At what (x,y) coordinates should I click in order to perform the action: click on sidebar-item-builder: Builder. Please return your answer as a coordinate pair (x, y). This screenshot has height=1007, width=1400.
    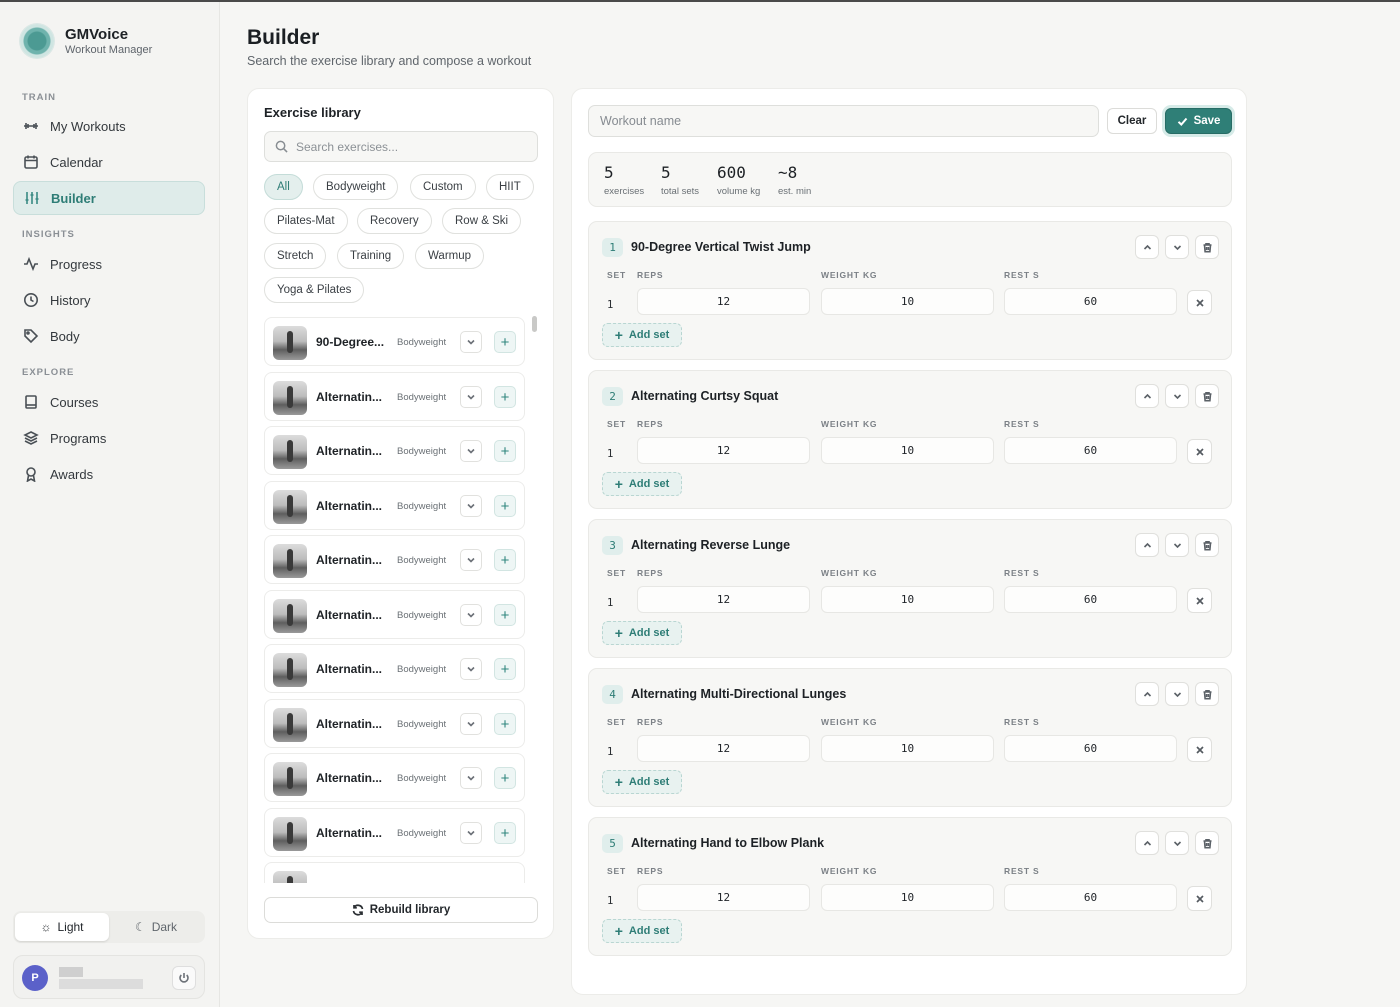
    Looking at the image, I should click on (109, 198).